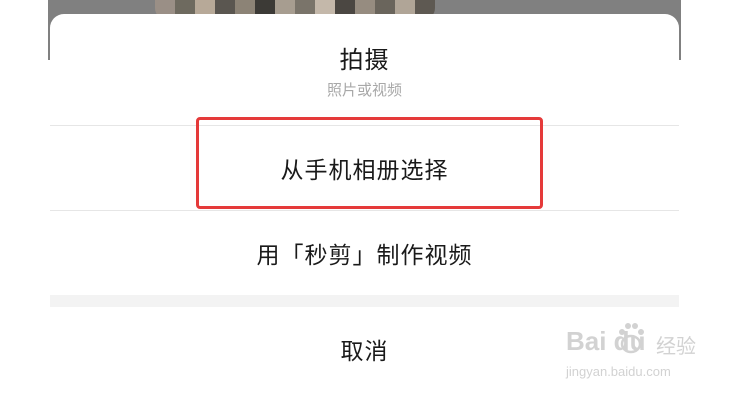 The width and height of the screenshot is (738, 414). I want to click on sheet-subtitle: 照片或视频, so click(364, 90).